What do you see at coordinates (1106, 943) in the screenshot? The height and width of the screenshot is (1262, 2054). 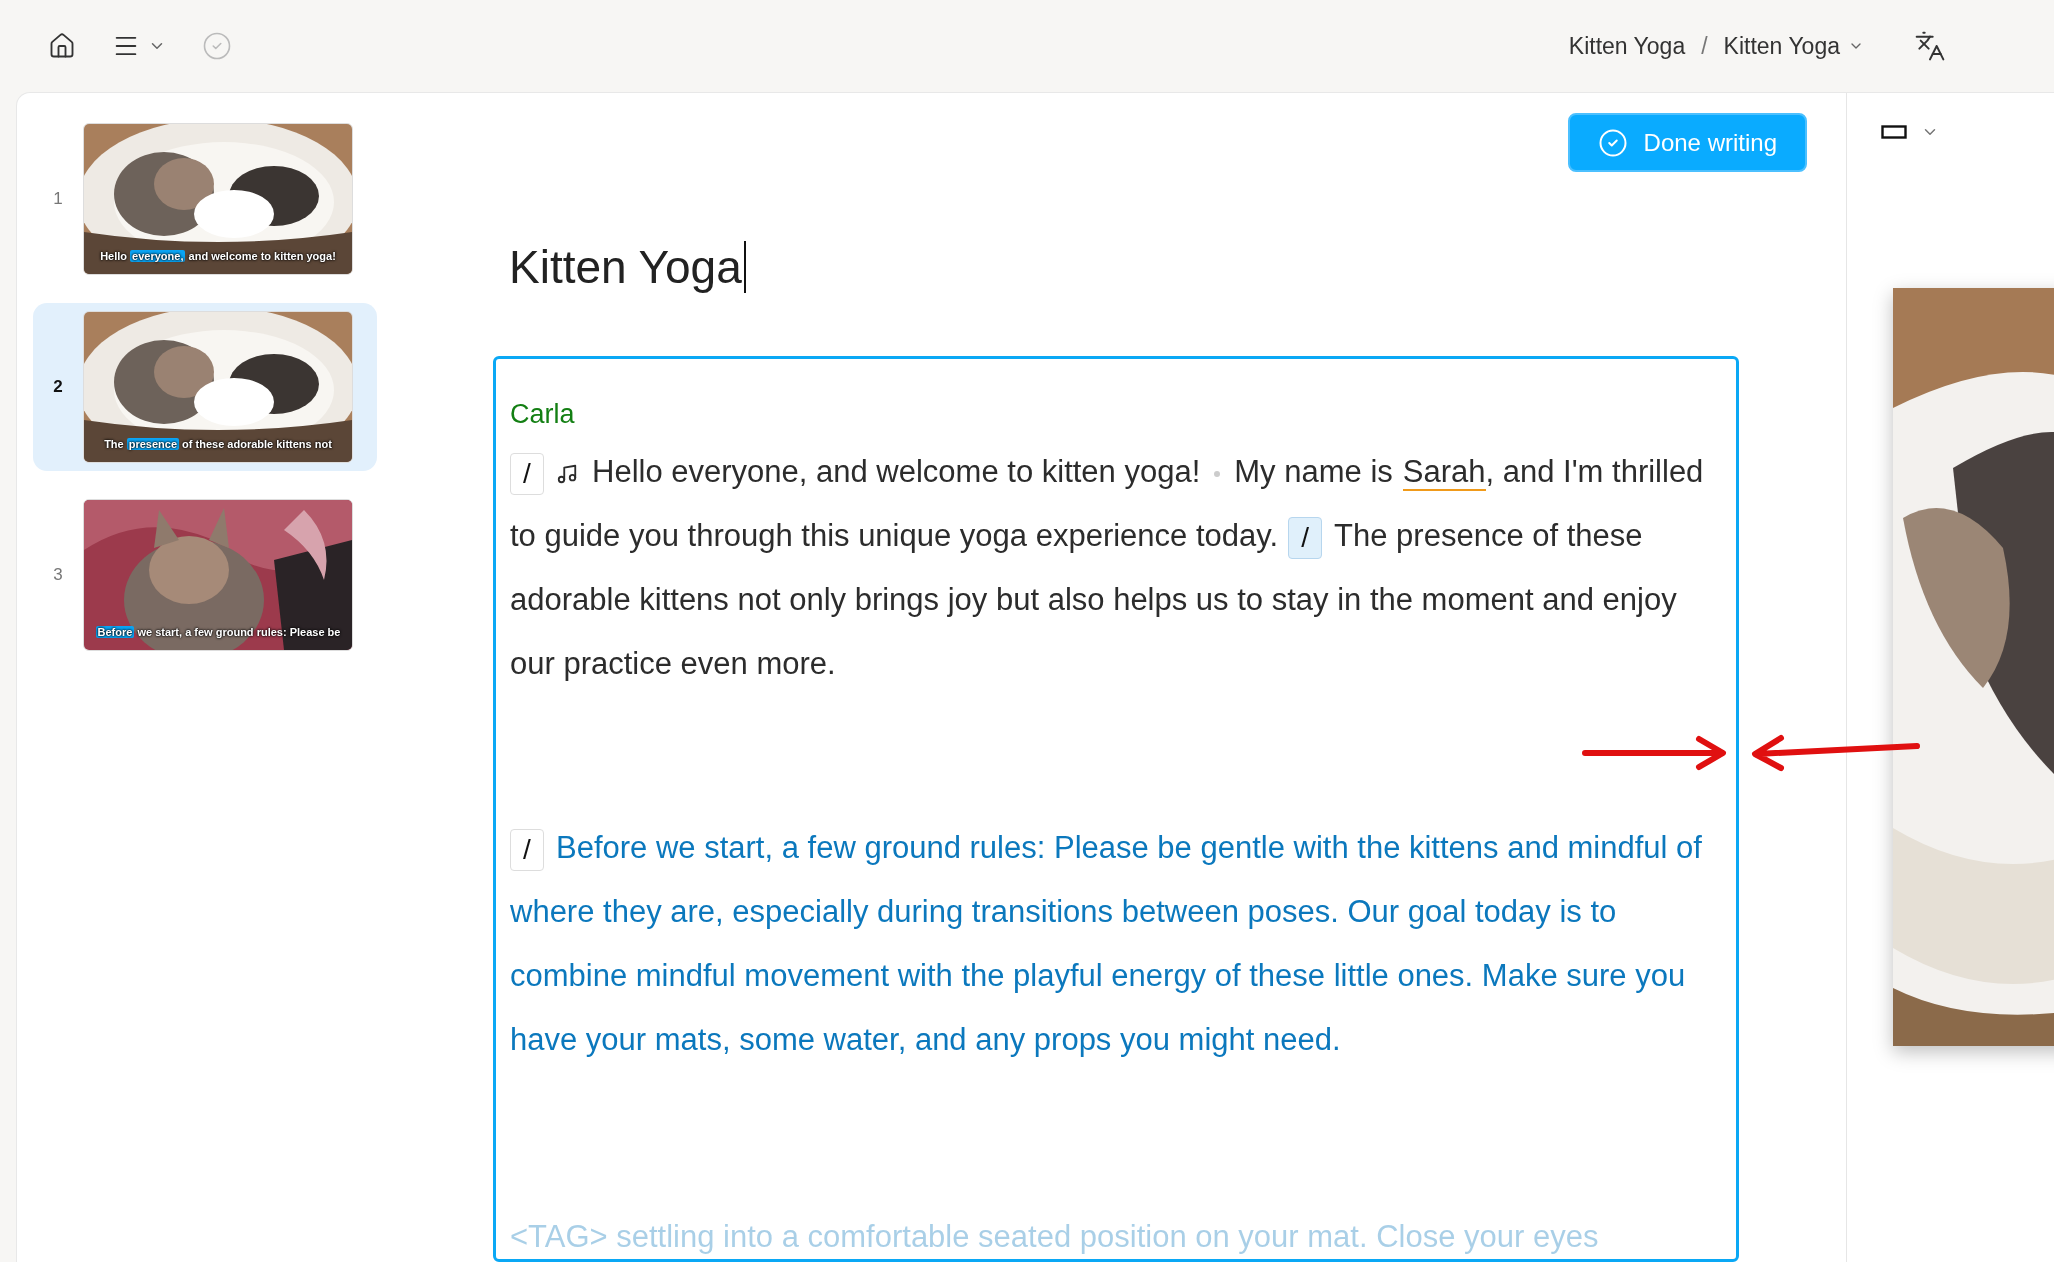 I see `script-paragraph: / Before we start, a few ground rules: Please be gentle with the kittens and mindful of where they are, especially during transitions between poses. Our goal today is to combine mindful movement with the playful energy of these little ones. Make sure you have your mats, some water, and any props you might need.` at bounding box center [1106, 943].